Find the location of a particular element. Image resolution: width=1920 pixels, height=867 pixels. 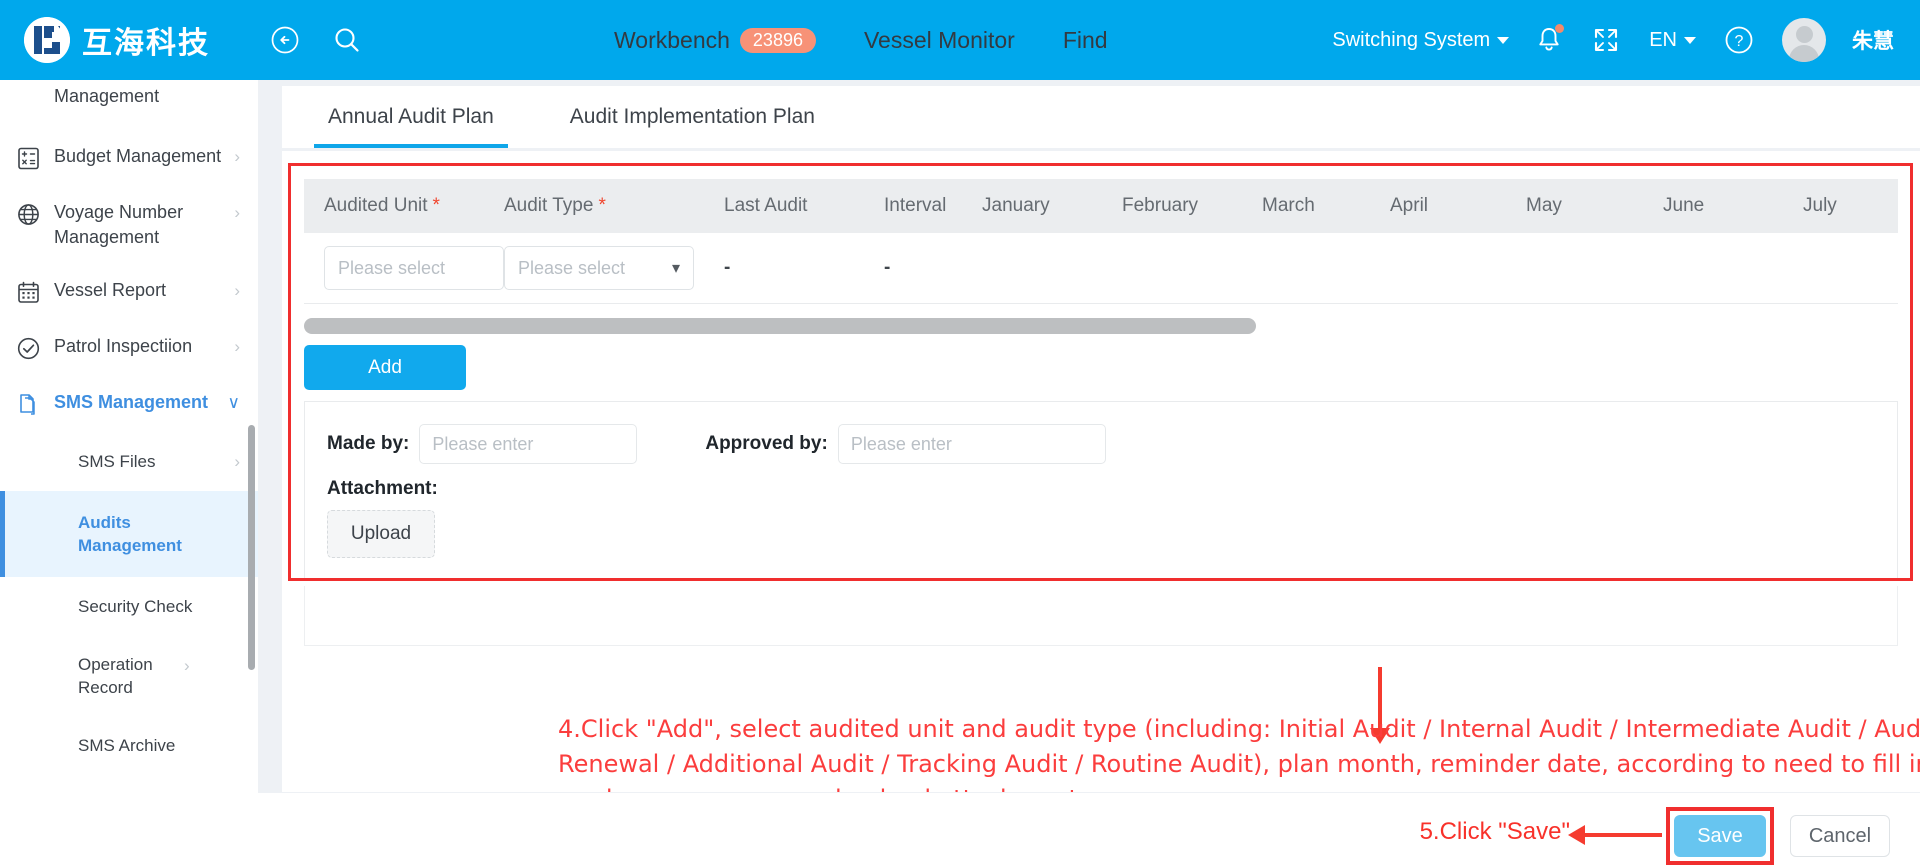

nav-label-vessel-monitor: Vessel Monitor is located at coordinates (939, 39).